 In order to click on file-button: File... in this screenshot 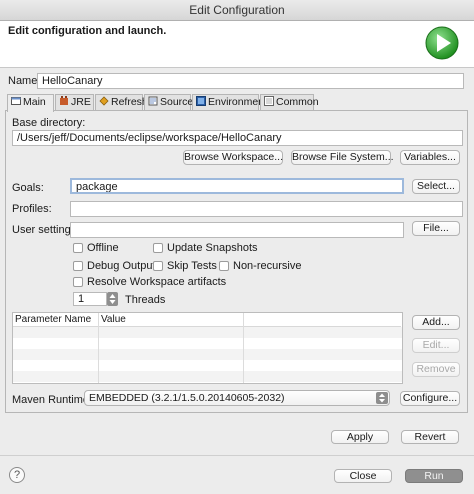, I will do `click(436, 228)`.